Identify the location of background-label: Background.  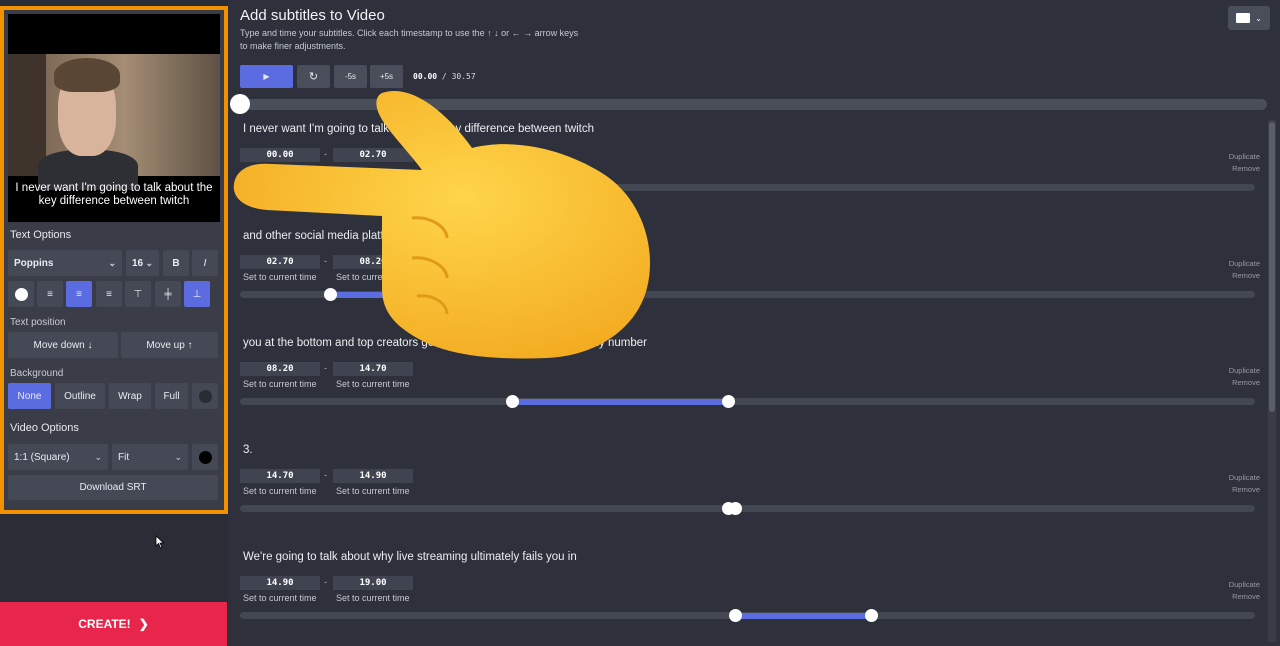
(37, 373).